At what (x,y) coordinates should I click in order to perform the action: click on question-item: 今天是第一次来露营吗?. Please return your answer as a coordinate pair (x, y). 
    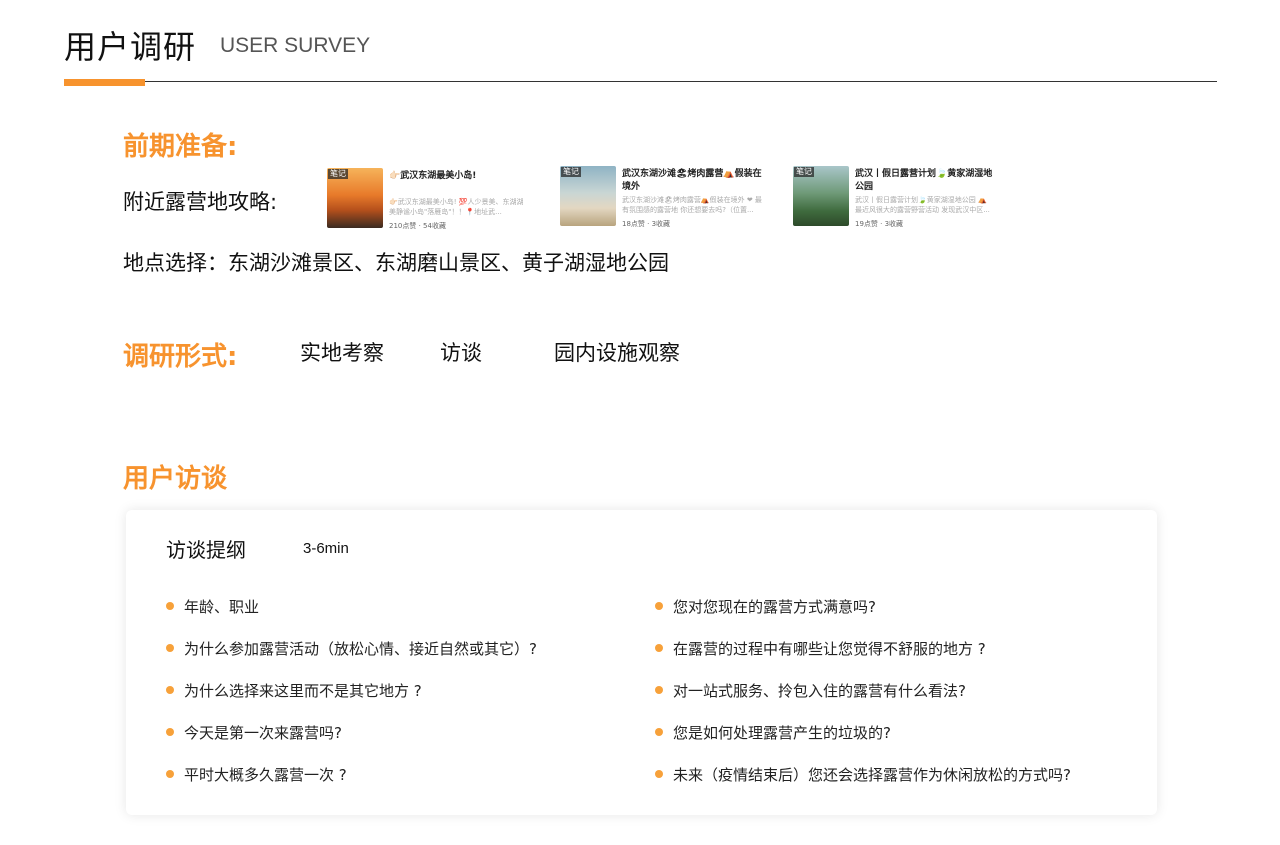
    Looking at the image, I should click on (254, 732).